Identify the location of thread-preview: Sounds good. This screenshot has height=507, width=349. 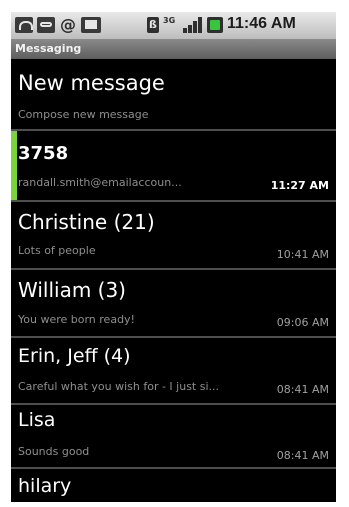
(54, 451).